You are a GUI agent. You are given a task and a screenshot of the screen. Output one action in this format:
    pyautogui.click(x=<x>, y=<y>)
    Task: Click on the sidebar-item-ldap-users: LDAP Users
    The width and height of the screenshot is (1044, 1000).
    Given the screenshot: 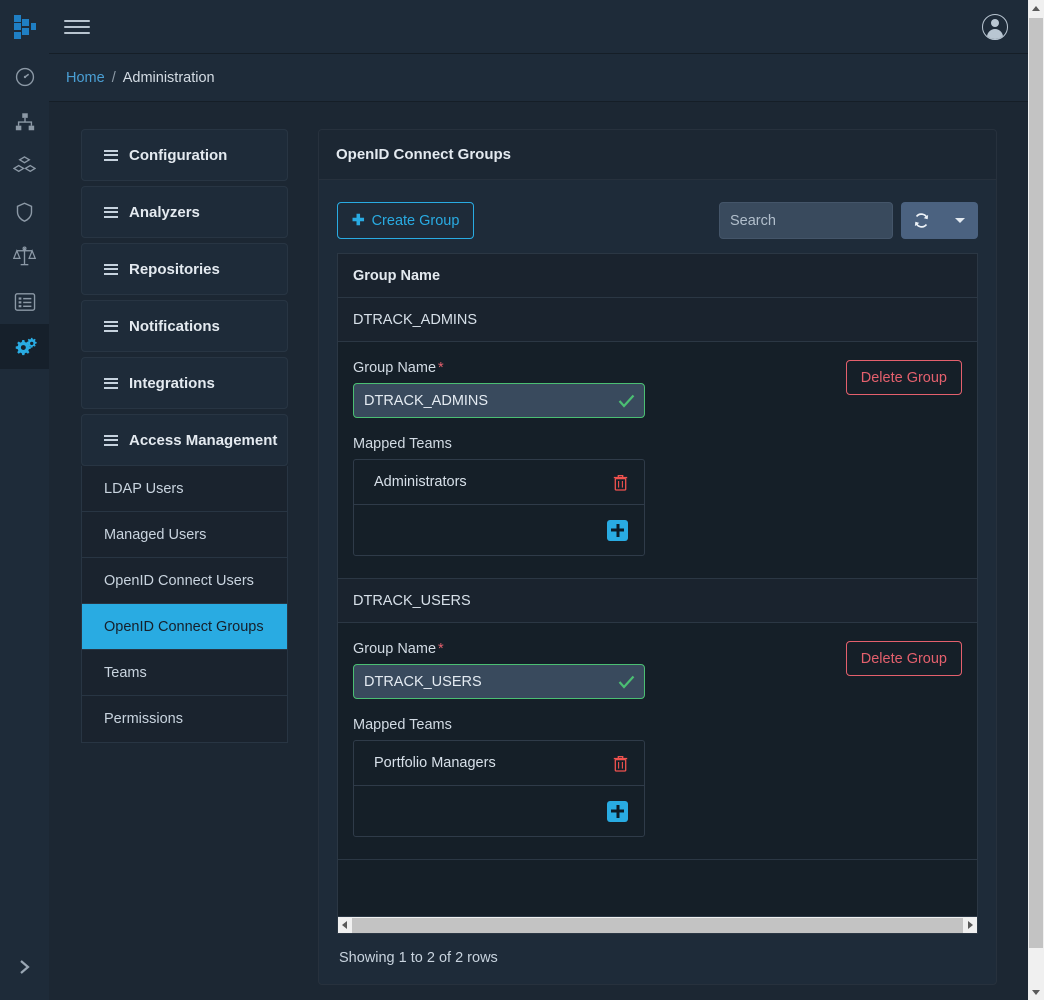 What is the action you would take?
    pyautogui.click(x=184, y=489)
    